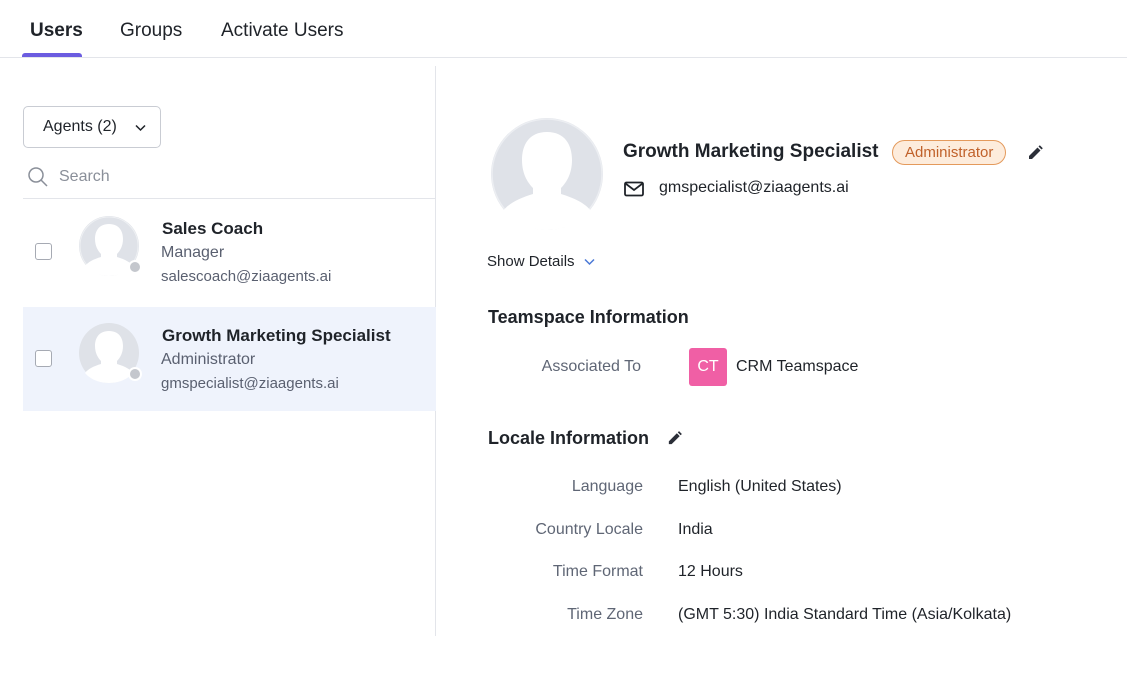  Describe the element at coordinates (531, 261) in the screenshot. I see `show-details-label: Show Details` at that location.